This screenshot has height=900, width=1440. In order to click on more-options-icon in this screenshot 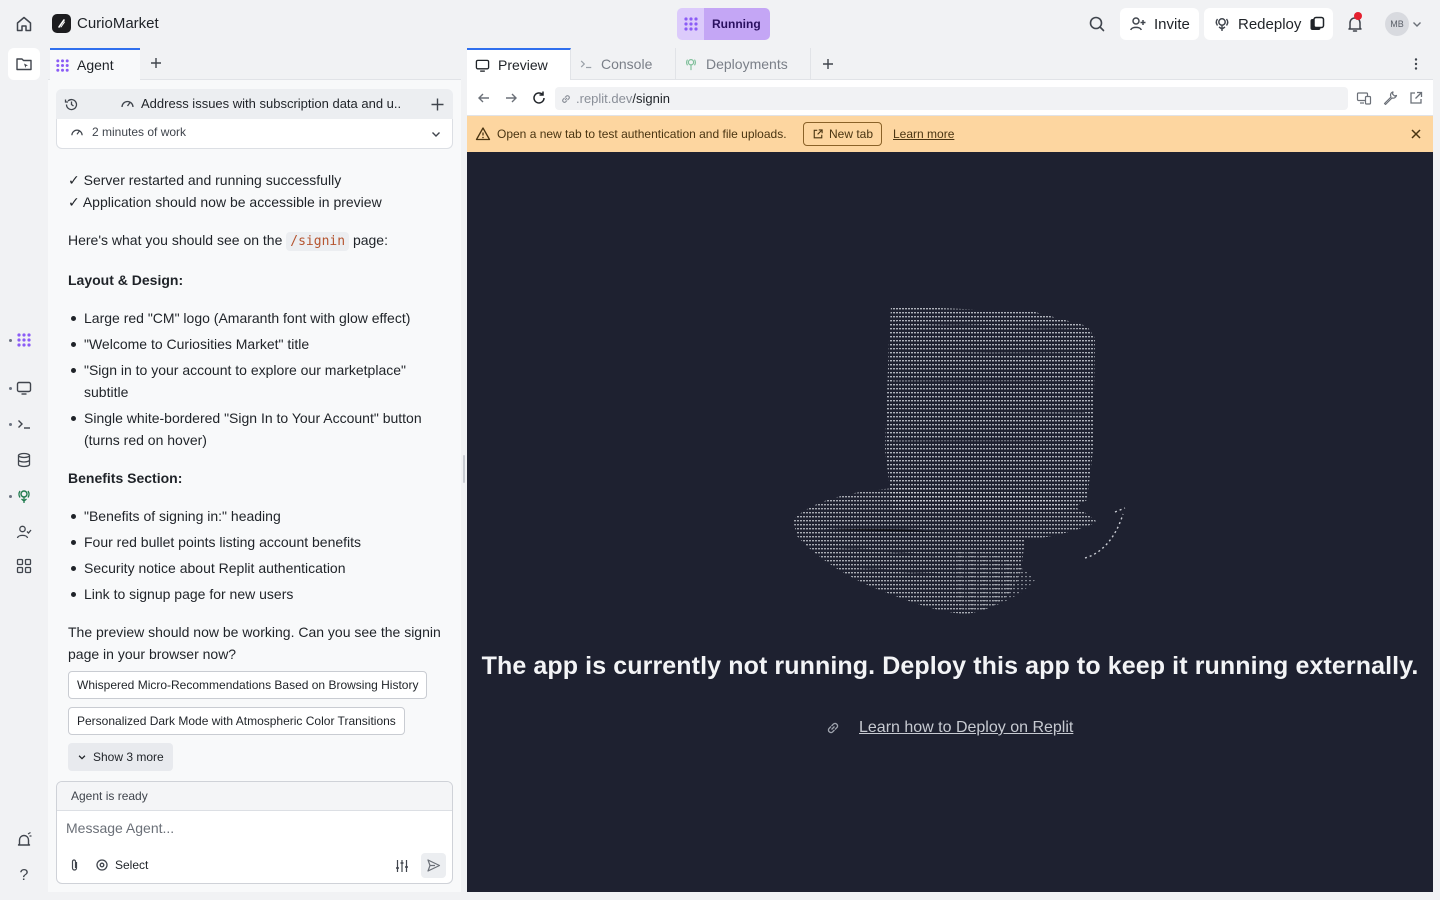, I will do `click(1416, 64)`.